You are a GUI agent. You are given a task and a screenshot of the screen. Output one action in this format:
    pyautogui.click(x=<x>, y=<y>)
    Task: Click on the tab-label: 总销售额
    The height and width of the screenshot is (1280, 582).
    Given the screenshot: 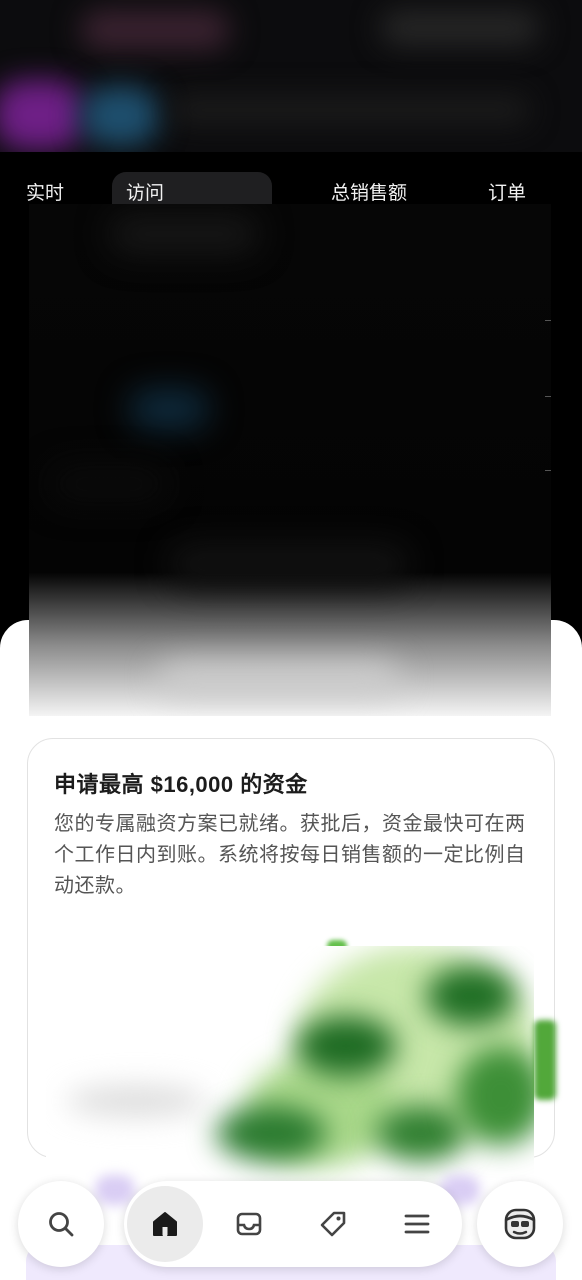 What is the action you would take?
    pyautogui.click(x=369, y=193)
    